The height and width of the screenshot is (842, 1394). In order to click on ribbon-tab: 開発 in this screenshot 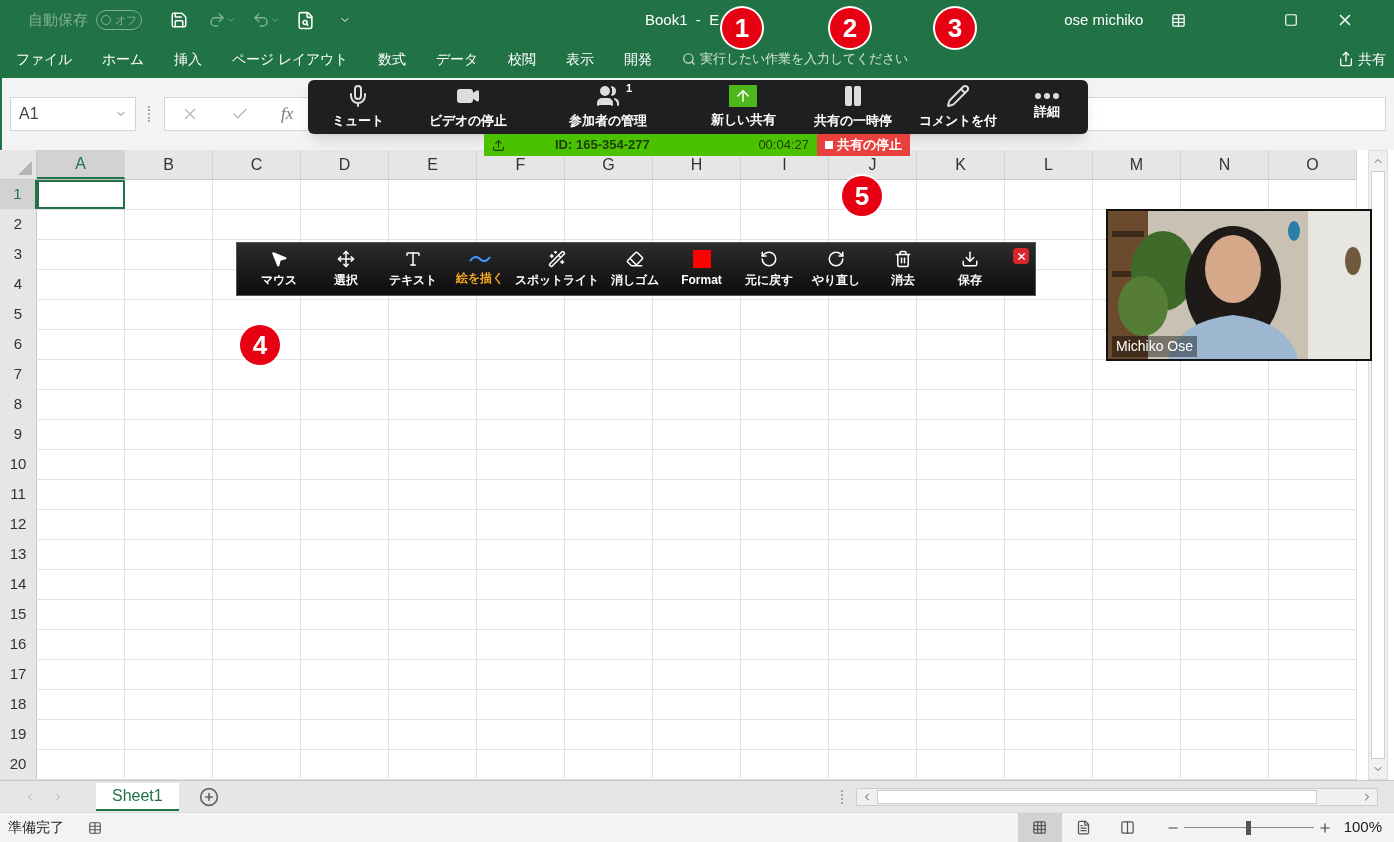, I will do `click(637, 59)`.